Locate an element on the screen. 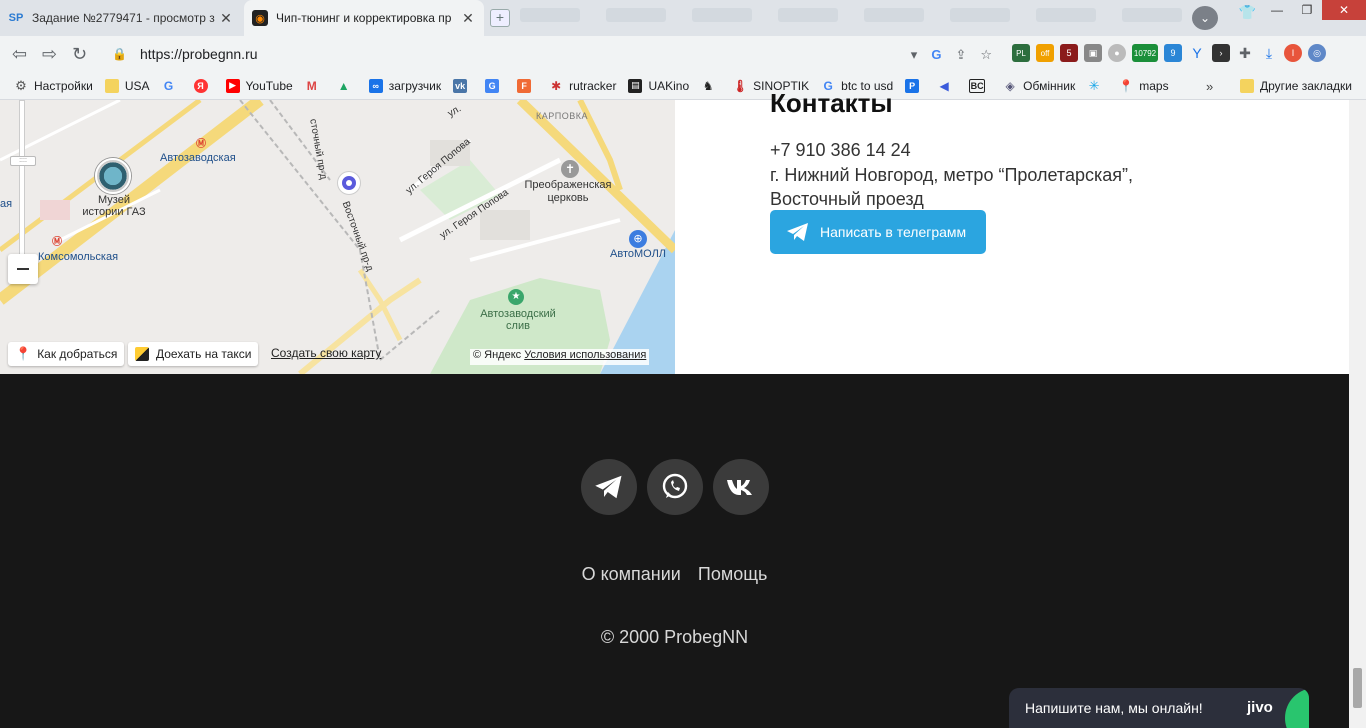 This screenshot has height=728, width=1366. bookmark-p: P is located at coordinates (915, 85).